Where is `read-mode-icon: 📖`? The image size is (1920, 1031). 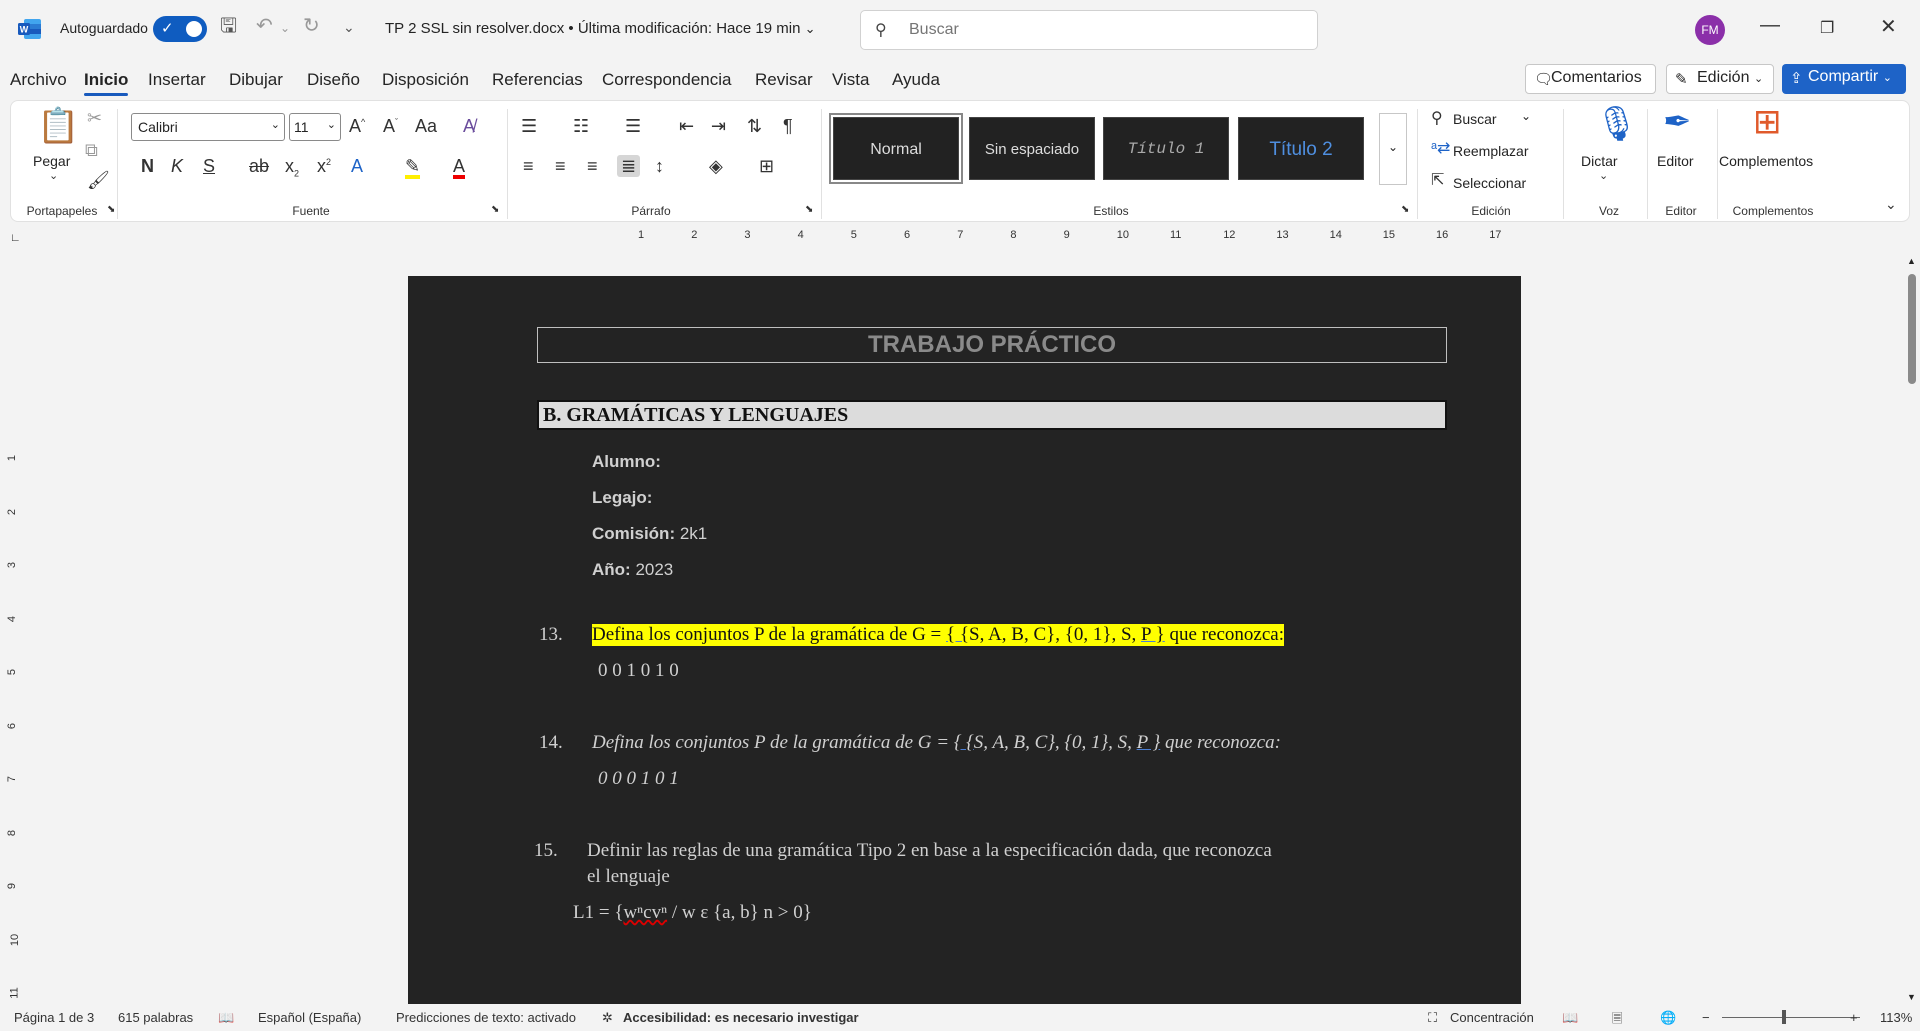 read-mode-icon: 📖 is located at coordinates (1570, 1018).